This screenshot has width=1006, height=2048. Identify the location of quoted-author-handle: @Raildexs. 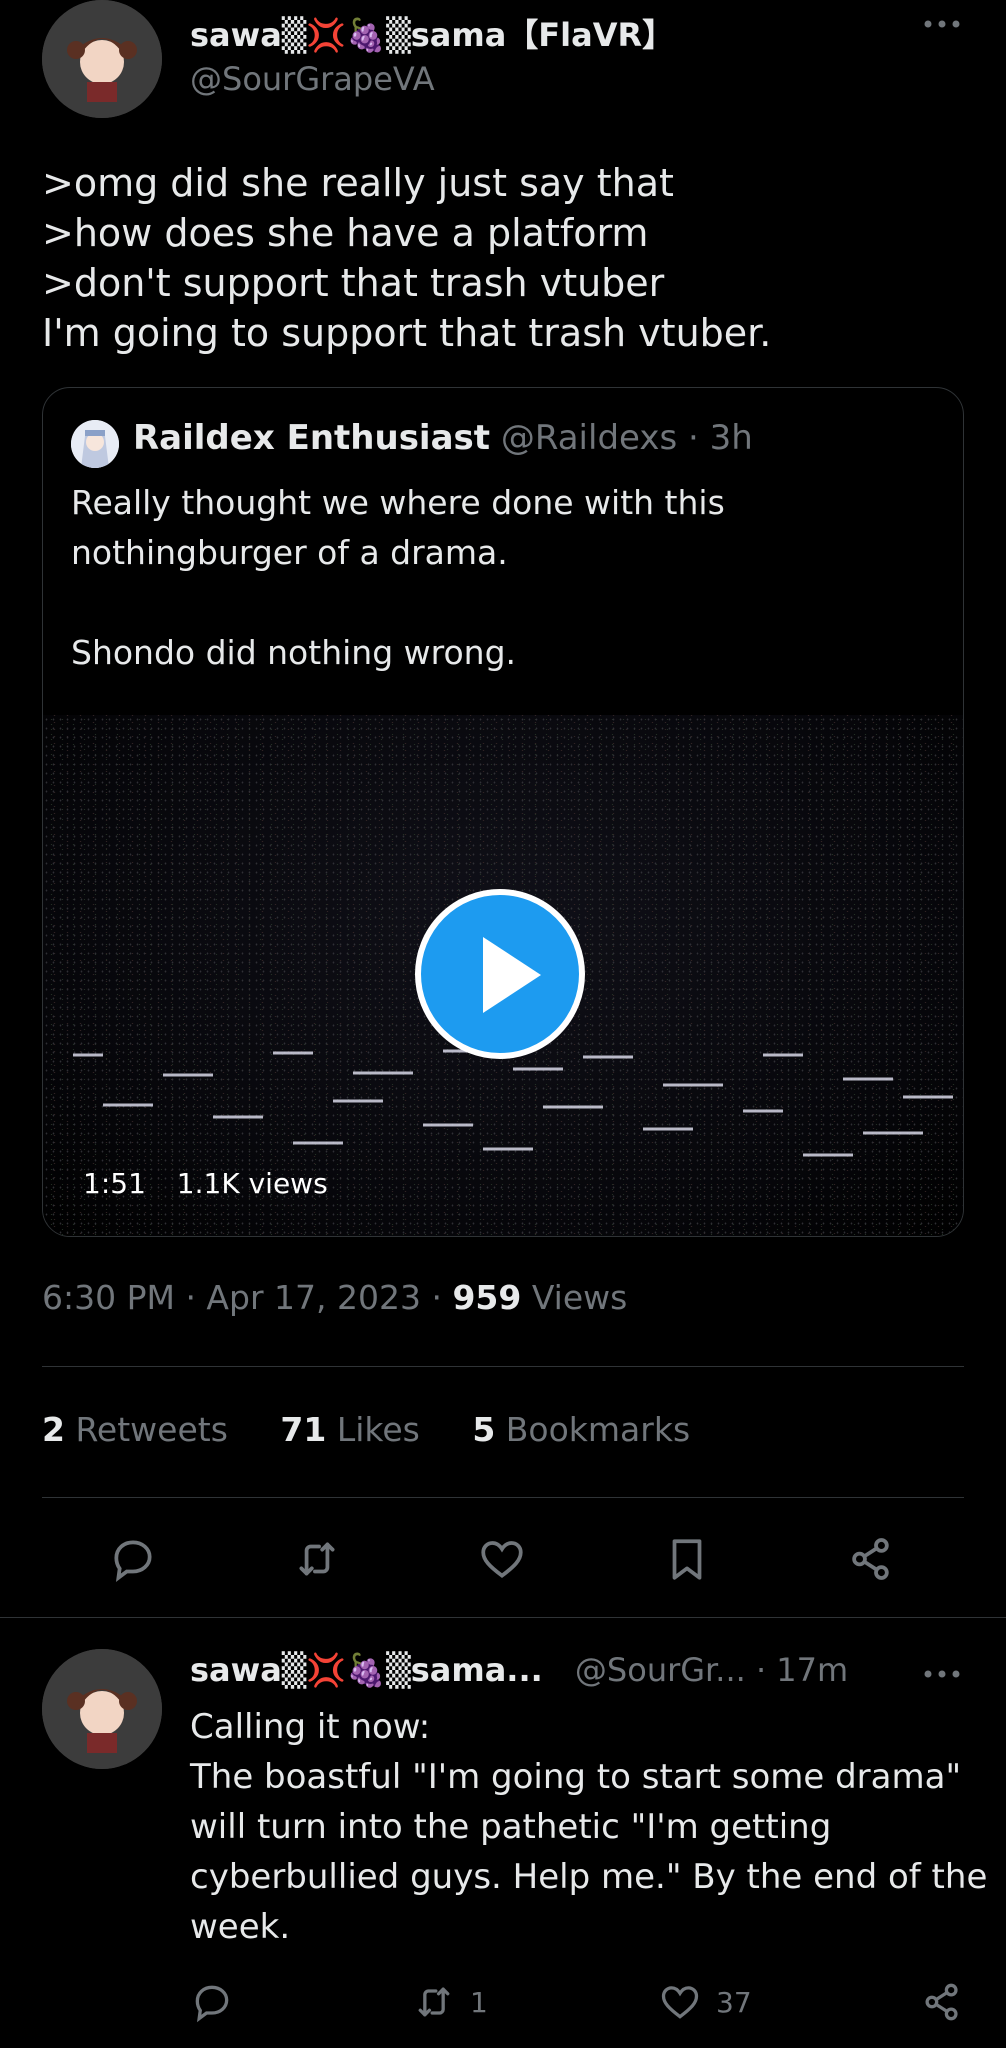
(589, 438).